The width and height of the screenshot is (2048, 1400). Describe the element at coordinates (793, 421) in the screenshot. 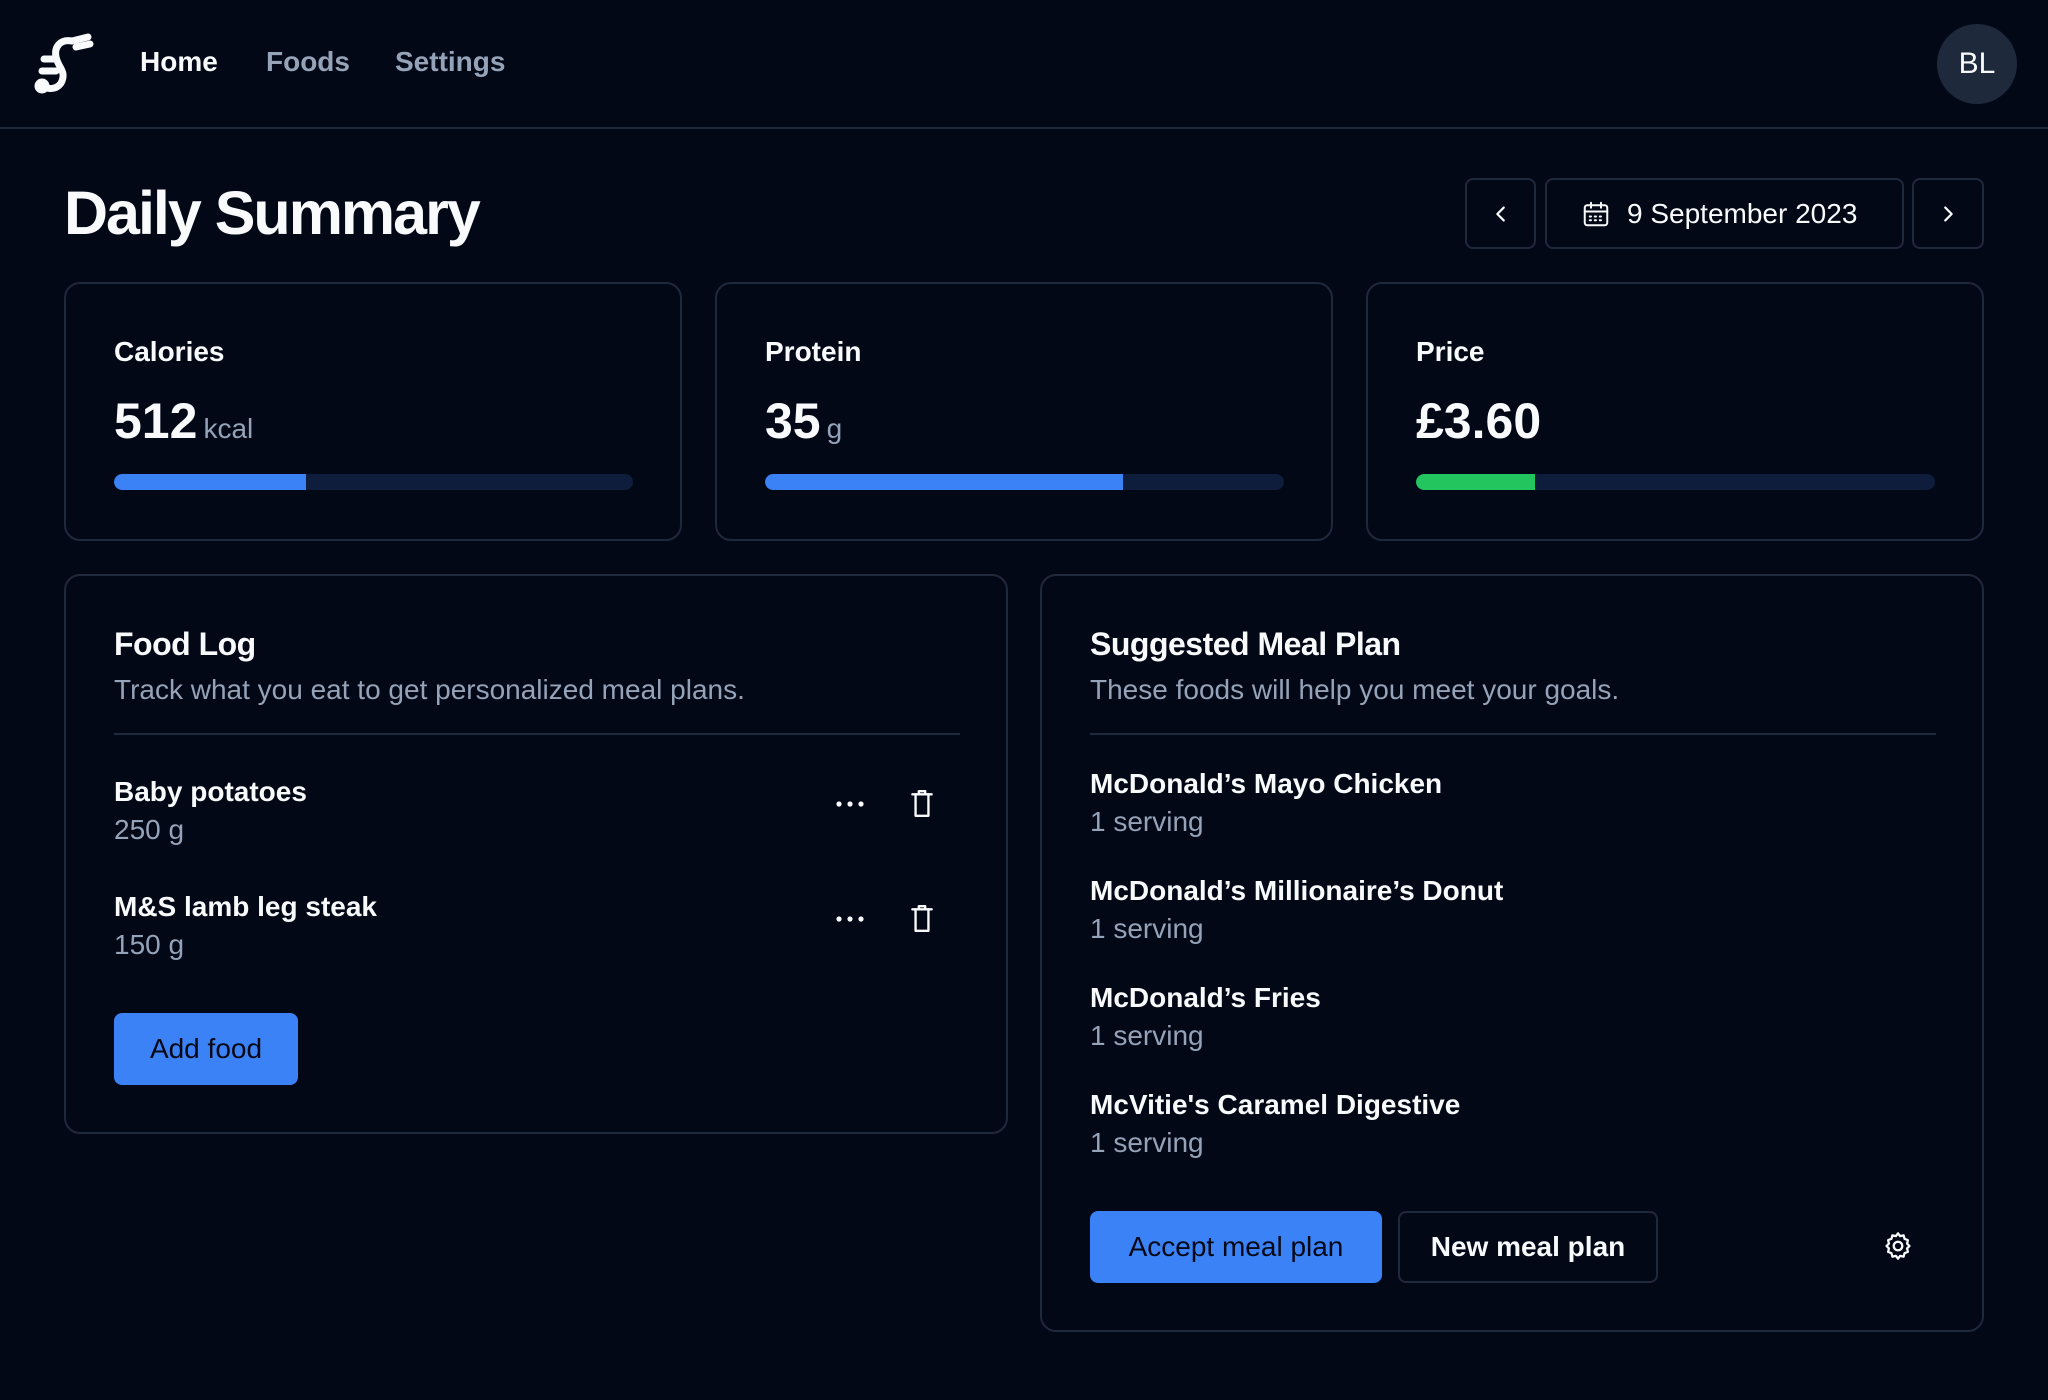

I see `stat-number: 35` at that location.